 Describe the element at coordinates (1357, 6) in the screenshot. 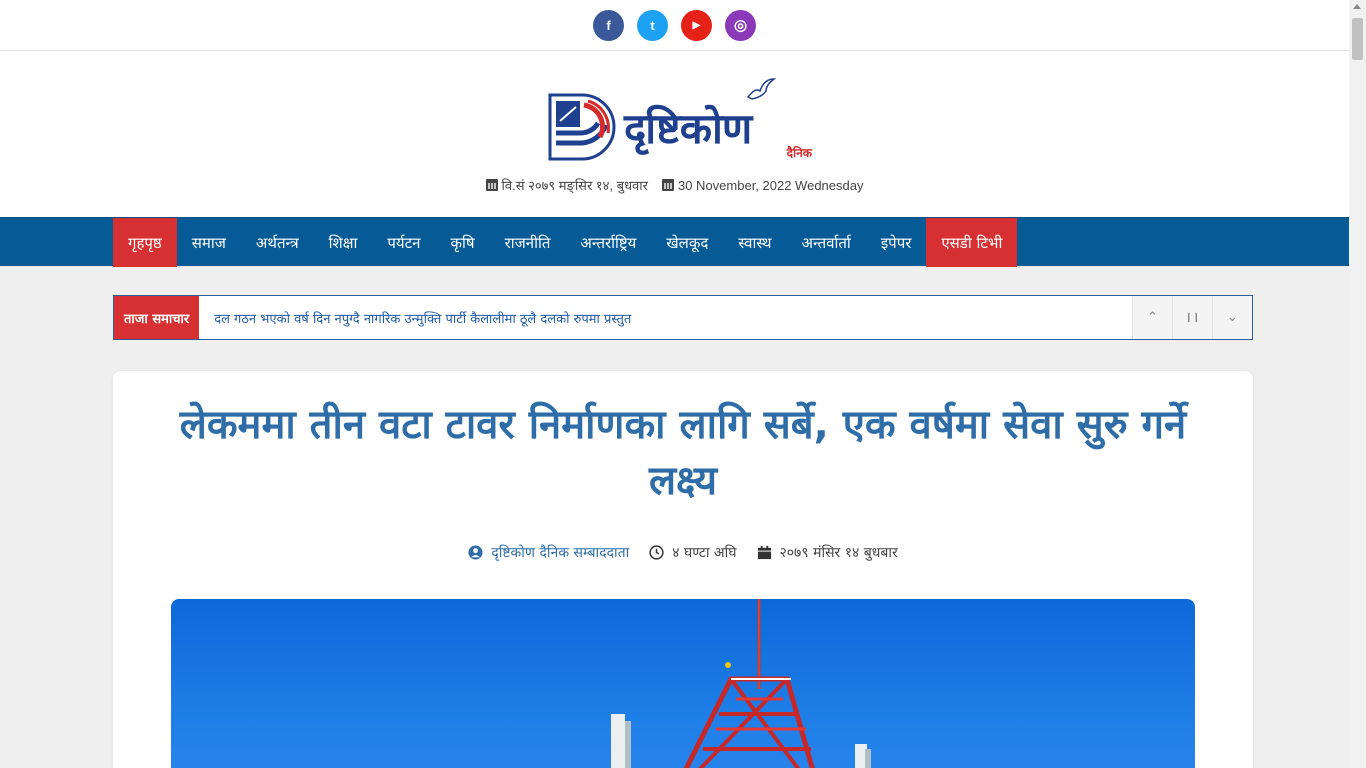

I see `scroll-up-icon` at that location.